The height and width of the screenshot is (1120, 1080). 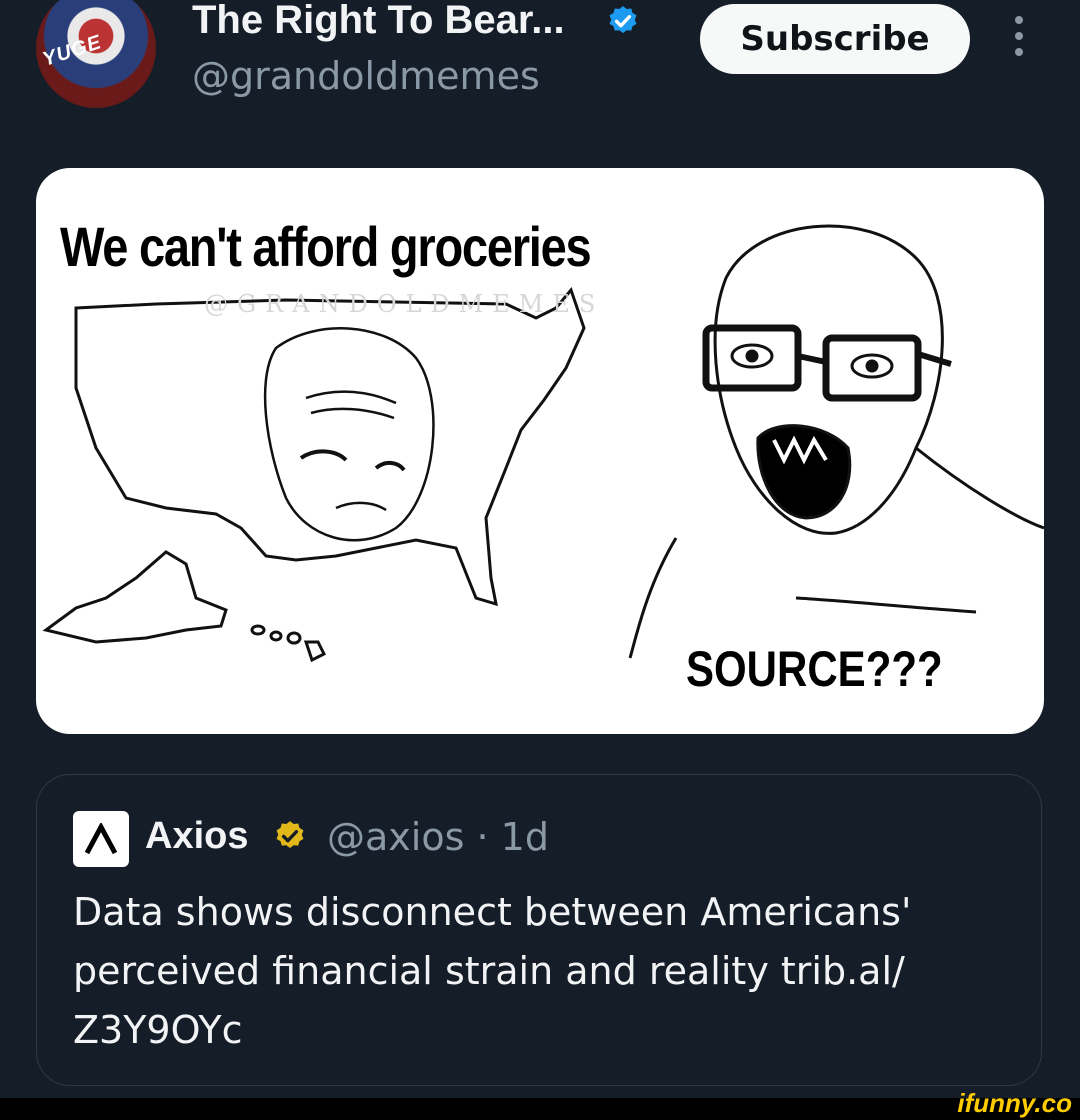 What do you see at coordinates (288, 643) in the screenshot?
I see `hawaii-islands` at bounding box center [288, 643].